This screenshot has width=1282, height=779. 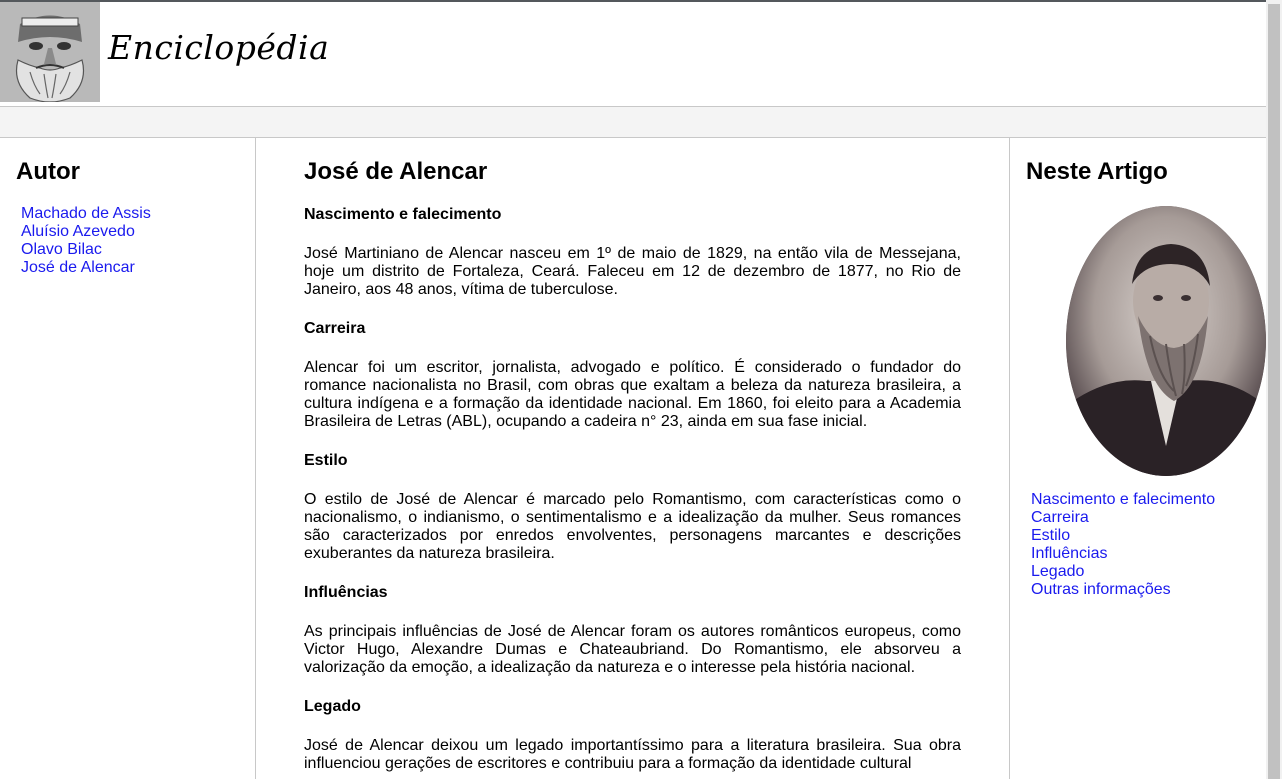 I want to click on list-item: Aluísio Azevedo, so click(x=86, y=232).